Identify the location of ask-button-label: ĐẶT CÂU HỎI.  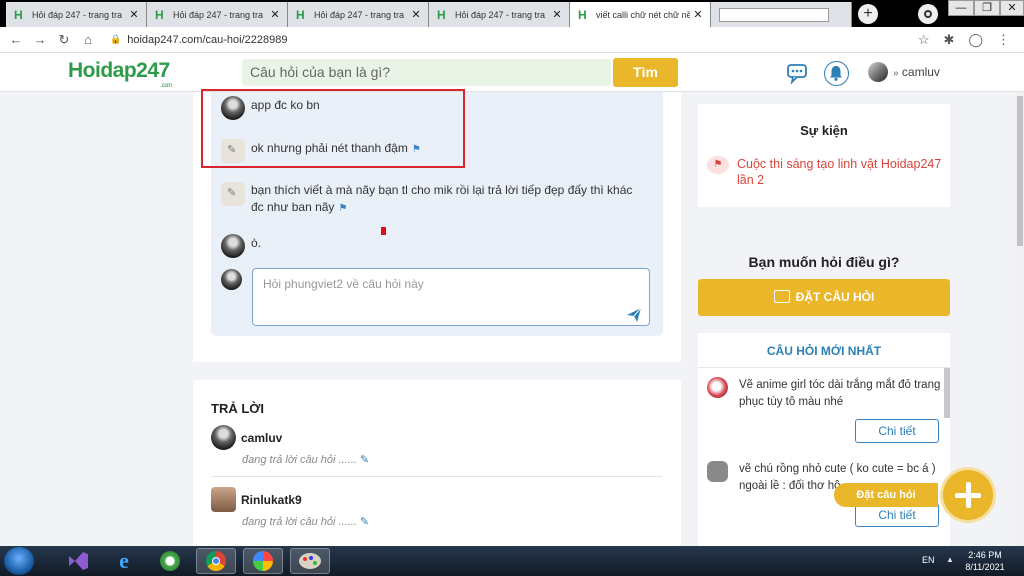
(835, 297).